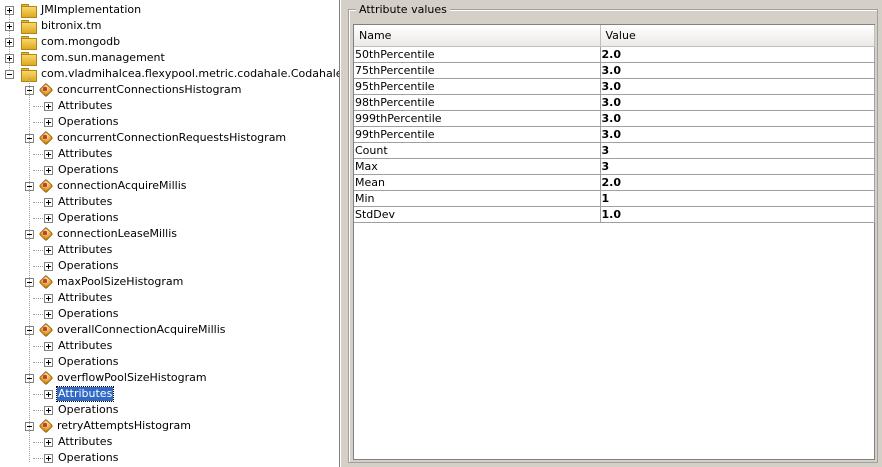 The height and width of the screenshot is (467, 882). I want to click on column-header-name: Name, so click(477, 36).